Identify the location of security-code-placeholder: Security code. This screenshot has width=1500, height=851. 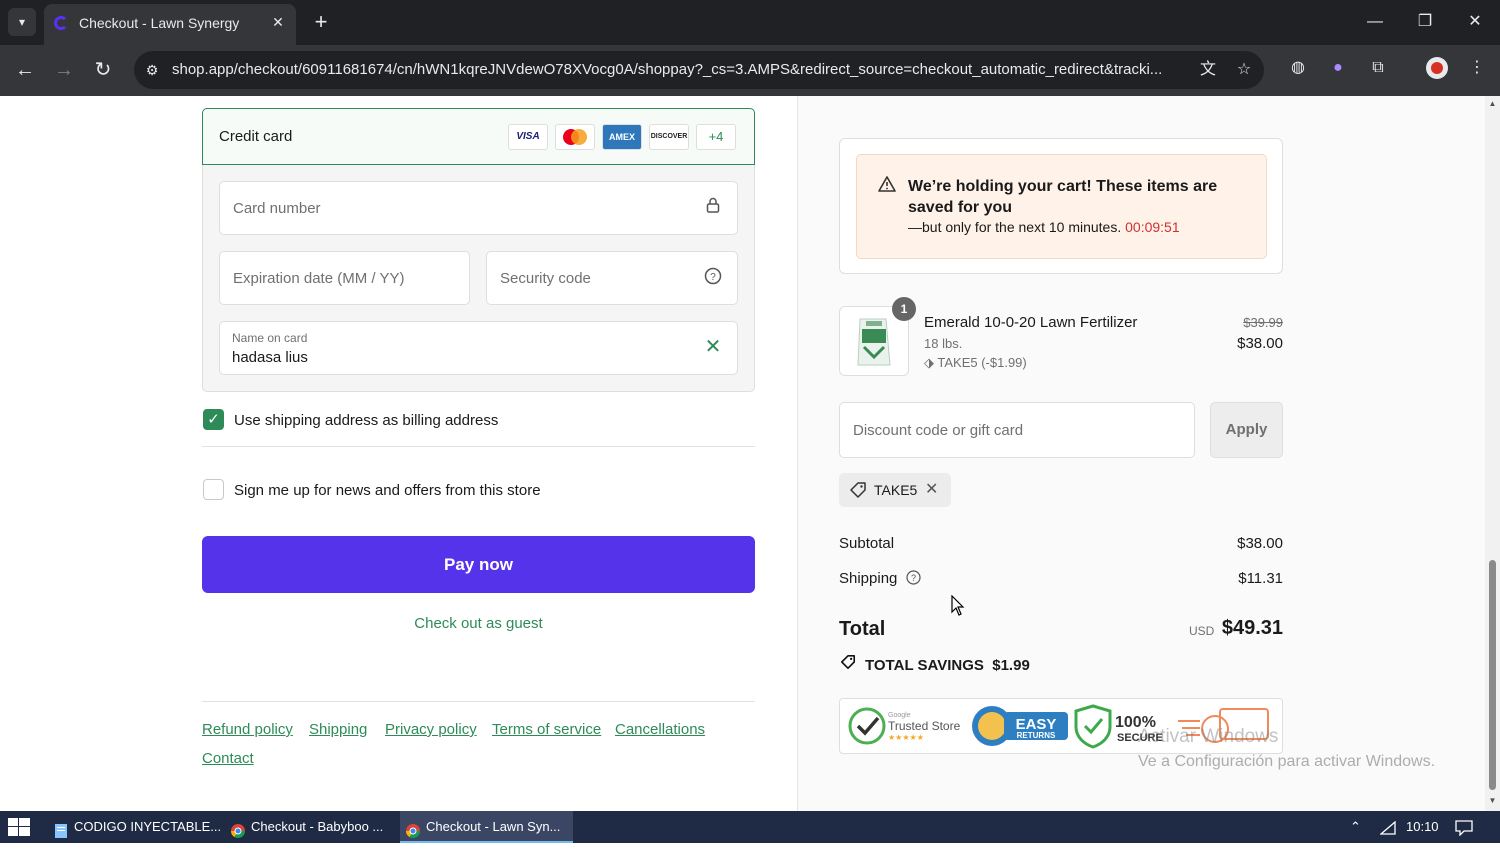
(545, 278).